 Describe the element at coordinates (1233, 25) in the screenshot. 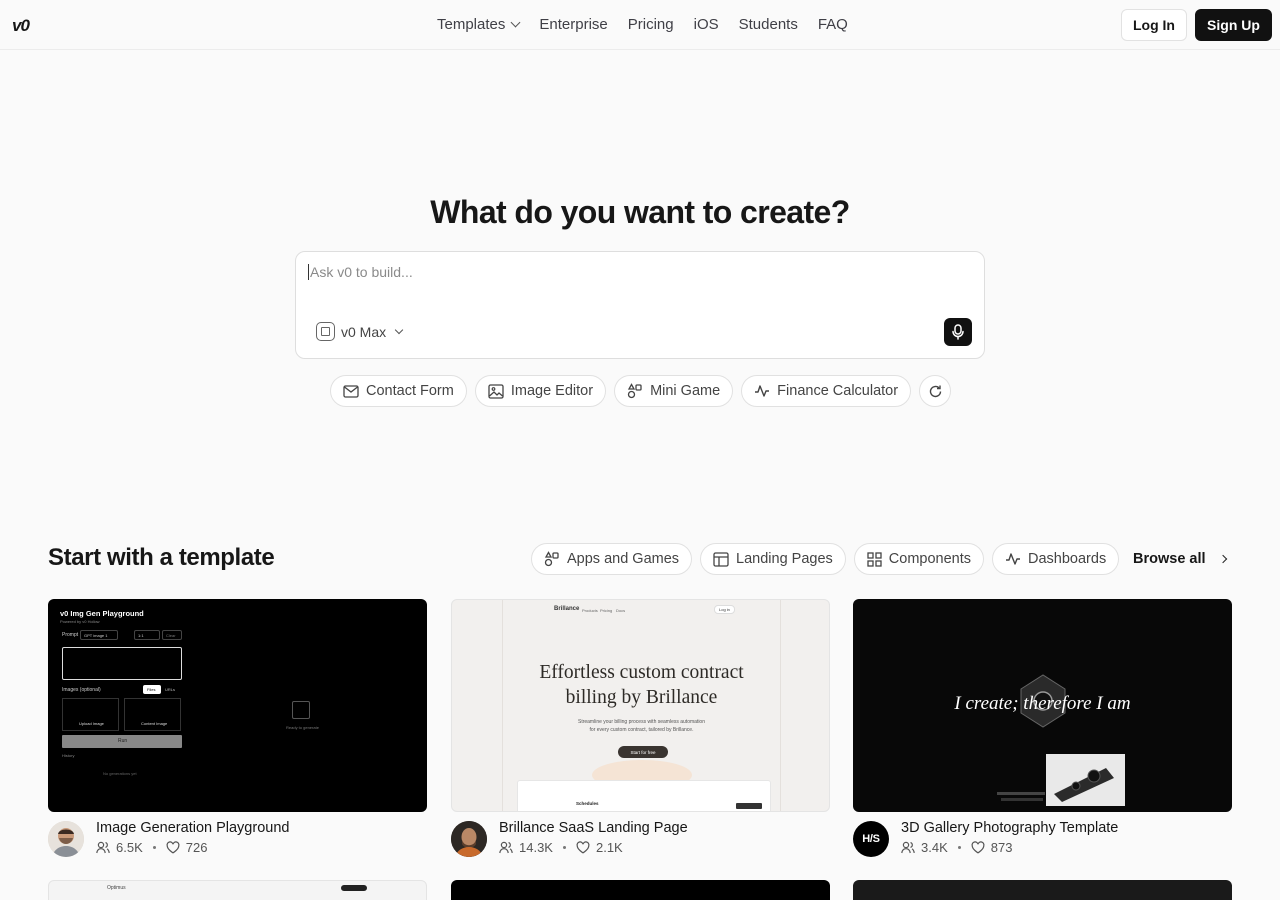

I see `sign-up-button: Sign Up` at that location.